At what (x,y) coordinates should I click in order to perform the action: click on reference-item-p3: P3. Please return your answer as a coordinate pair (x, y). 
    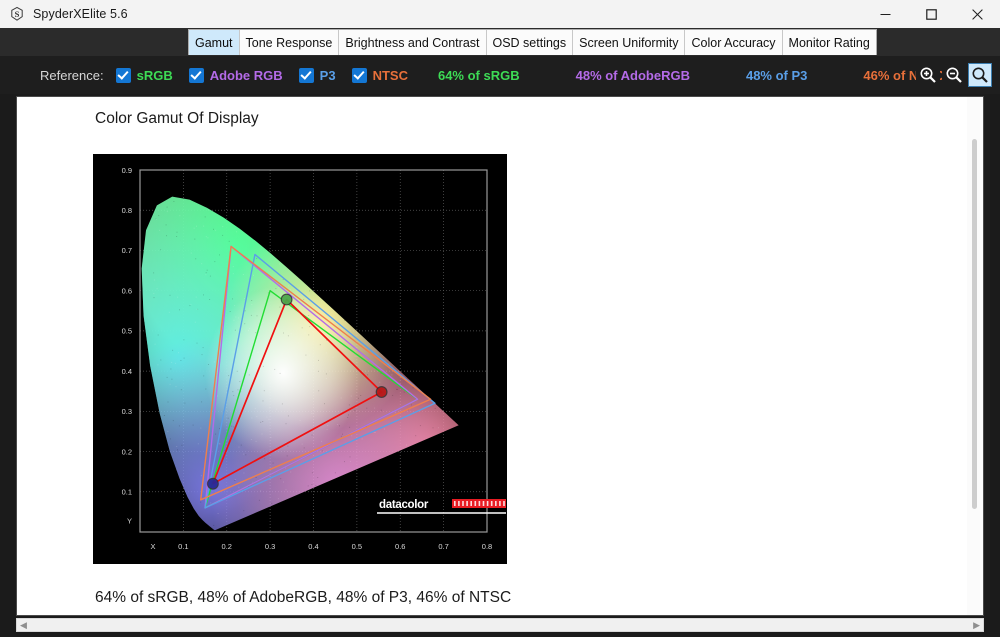
    Looking at the image, I should click on (317, 75).